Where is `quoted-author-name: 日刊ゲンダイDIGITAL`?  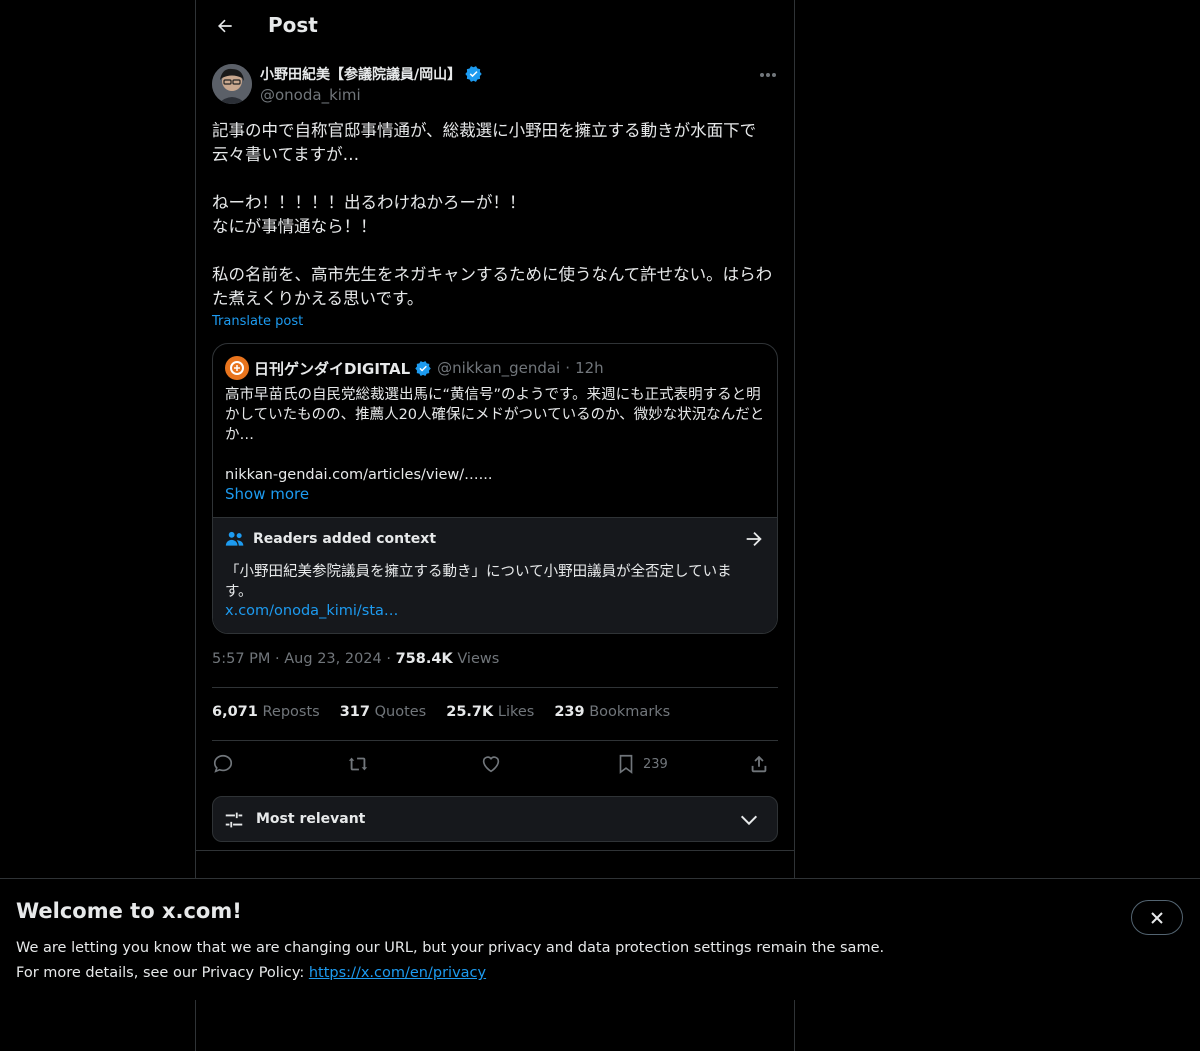
quoted-author-name: 日刊ゲンダイDIGITAL is located at coordinates (332, 368).